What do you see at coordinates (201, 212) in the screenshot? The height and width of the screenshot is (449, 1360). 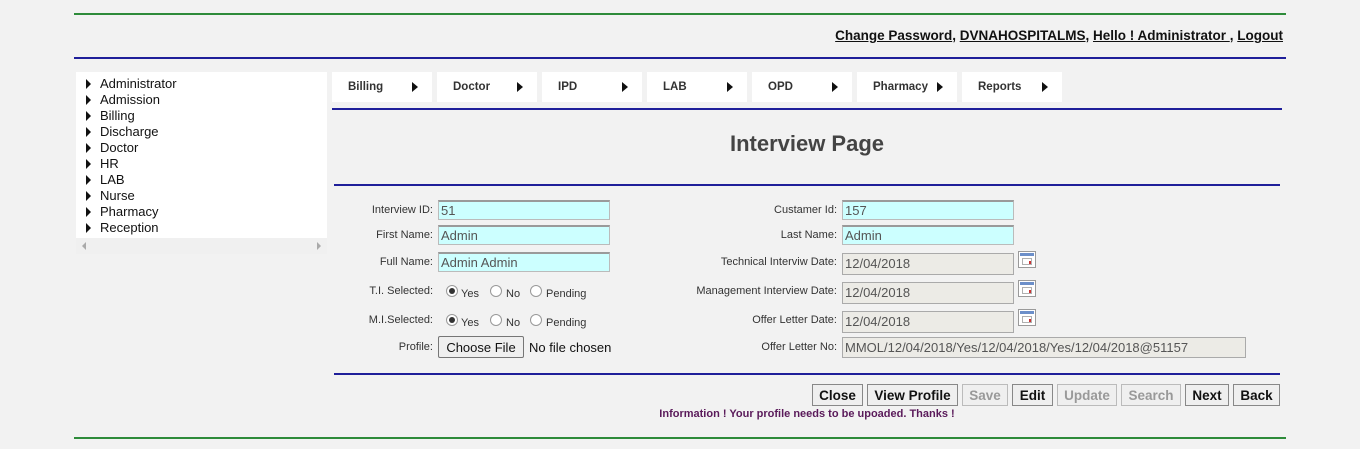 I see `sidebar-item-pharmacy: Pharmacy` at bounding box center [201, 212].